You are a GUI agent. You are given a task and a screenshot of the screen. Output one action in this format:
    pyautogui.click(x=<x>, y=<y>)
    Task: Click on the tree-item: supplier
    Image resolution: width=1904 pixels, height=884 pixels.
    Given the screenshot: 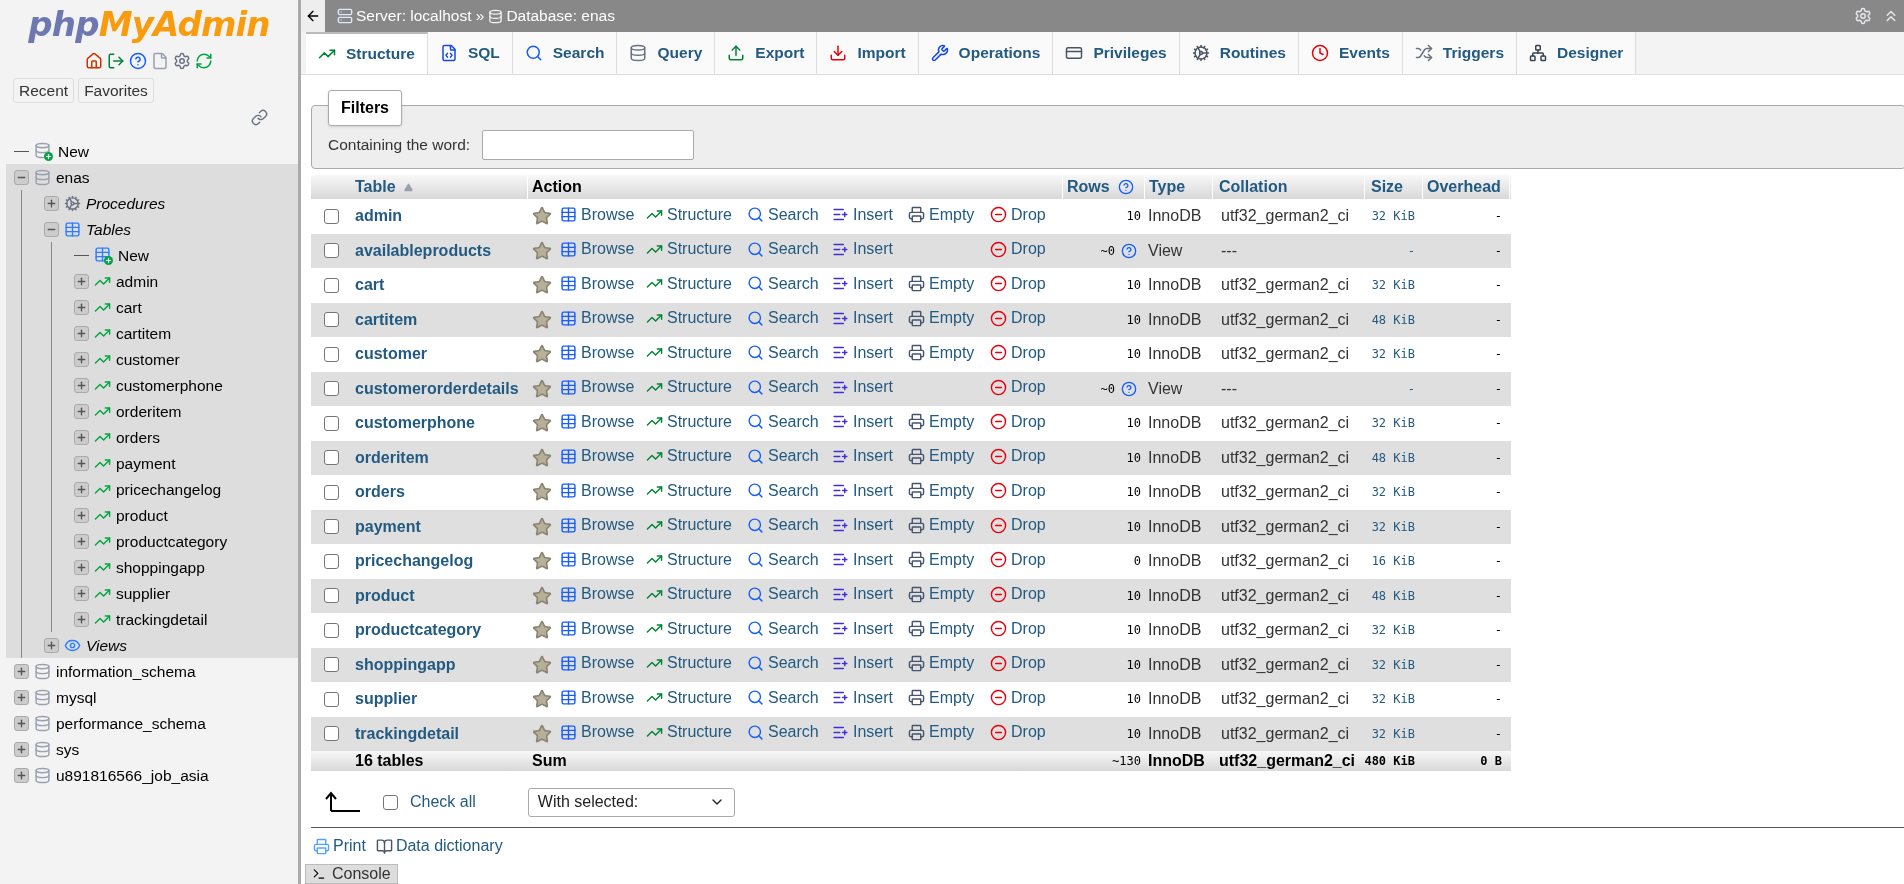 What is the action you would take?
    pyautogui.click(x=143, y=593)
    